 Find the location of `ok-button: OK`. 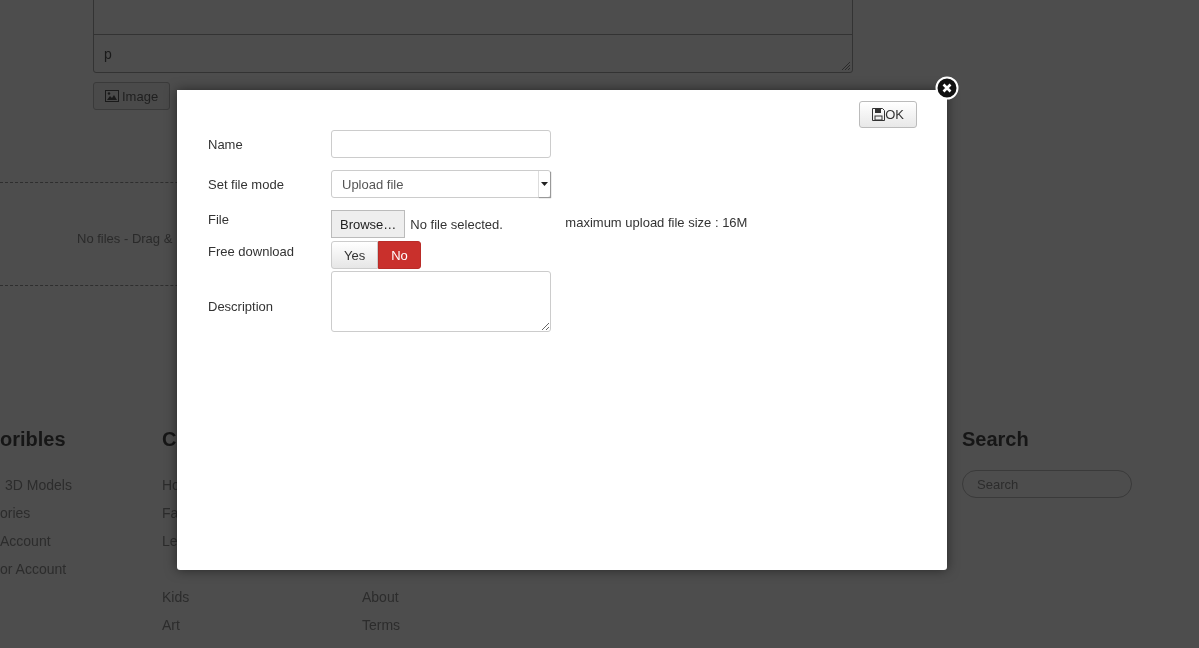

ok-button: OK is located at coordinates (888, 114).